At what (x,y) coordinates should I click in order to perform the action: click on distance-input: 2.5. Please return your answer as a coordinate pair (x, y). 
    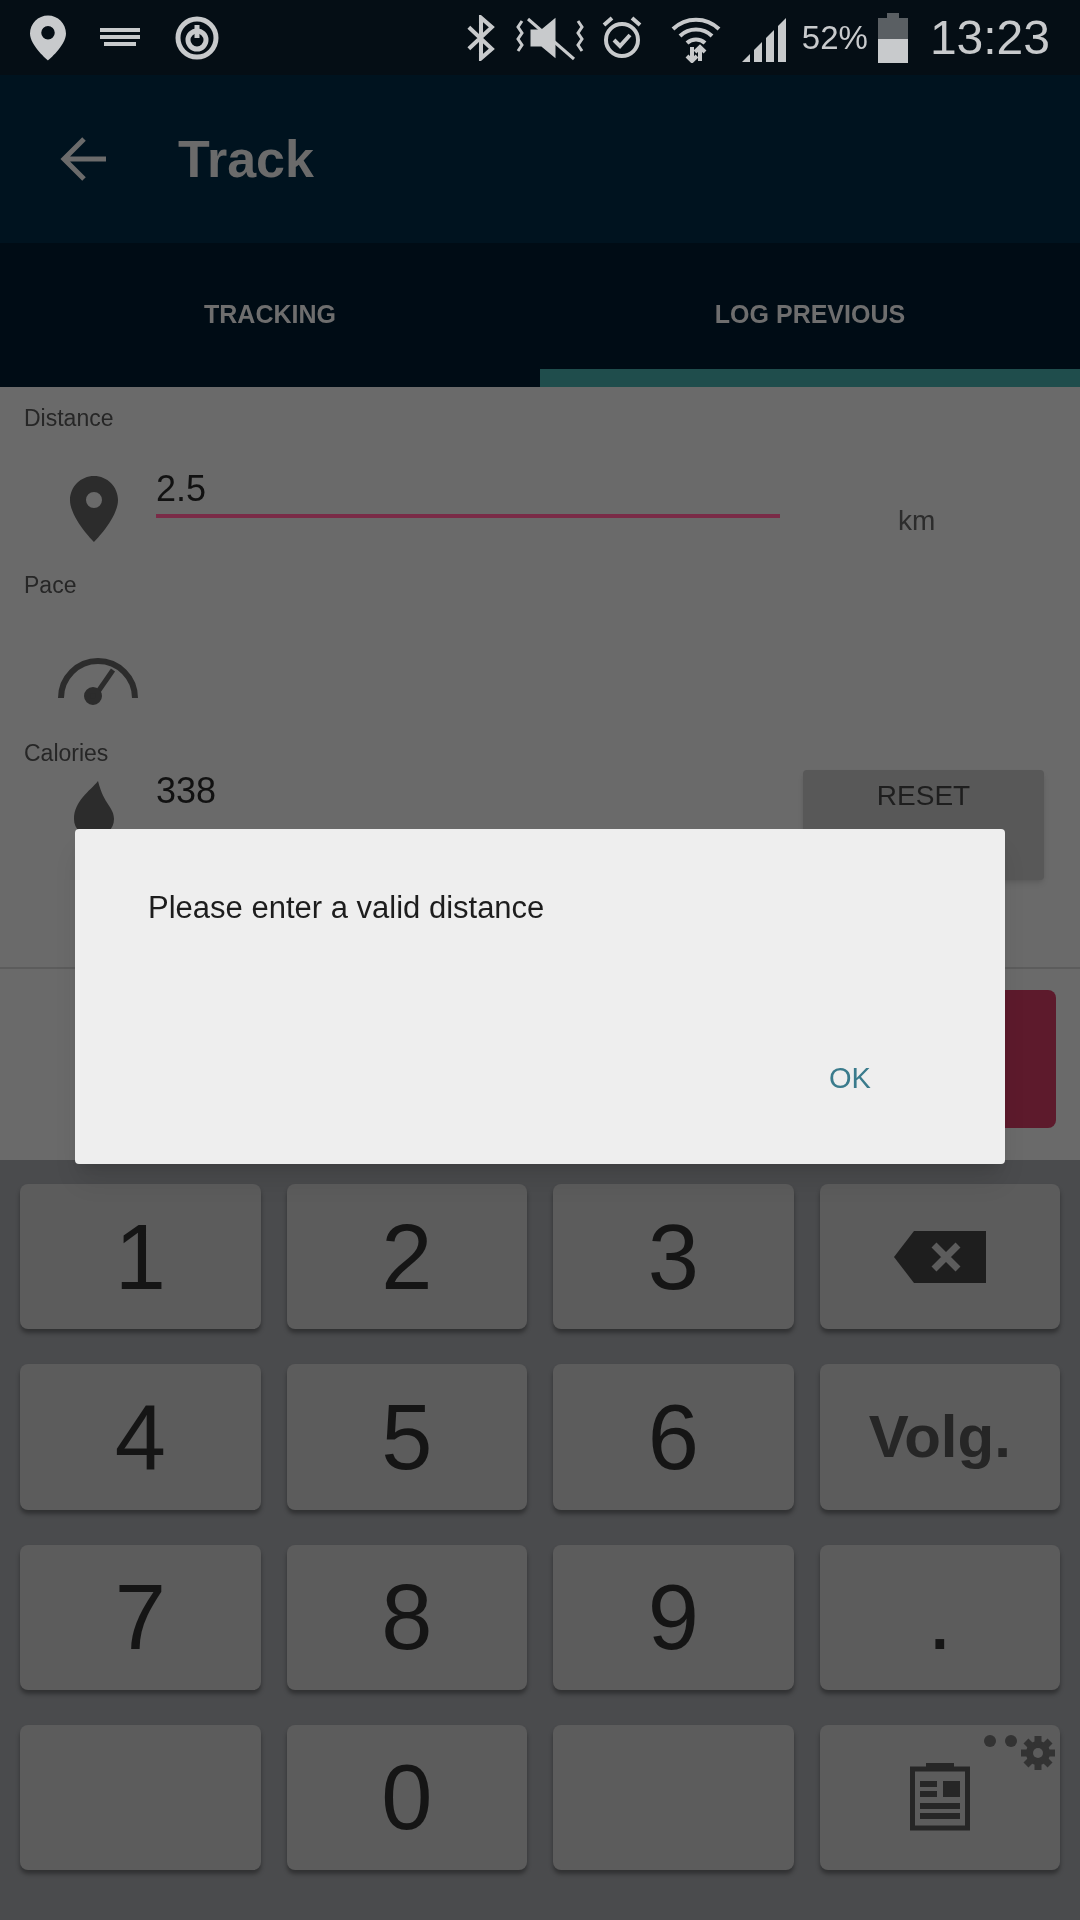
    Looking at the image, I should click on (468, 483).